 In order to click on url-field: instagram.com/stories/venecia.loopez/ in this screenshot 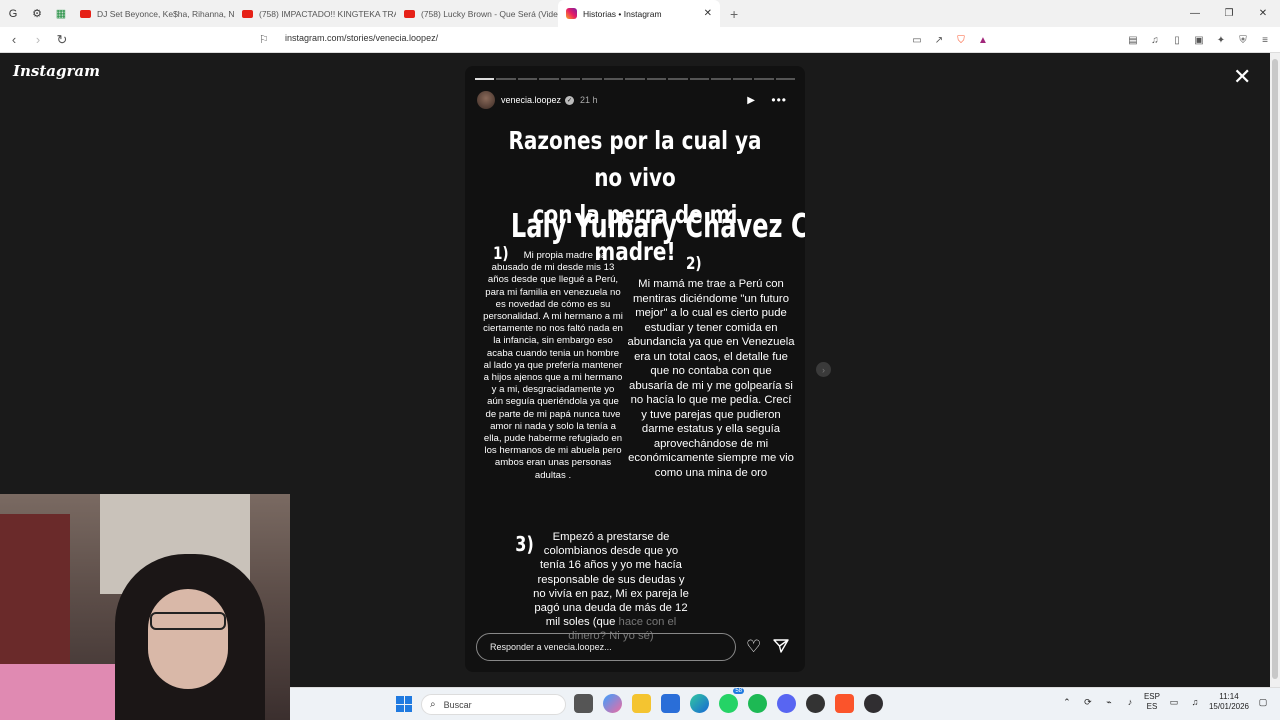, I will do `click(361, 38)`.